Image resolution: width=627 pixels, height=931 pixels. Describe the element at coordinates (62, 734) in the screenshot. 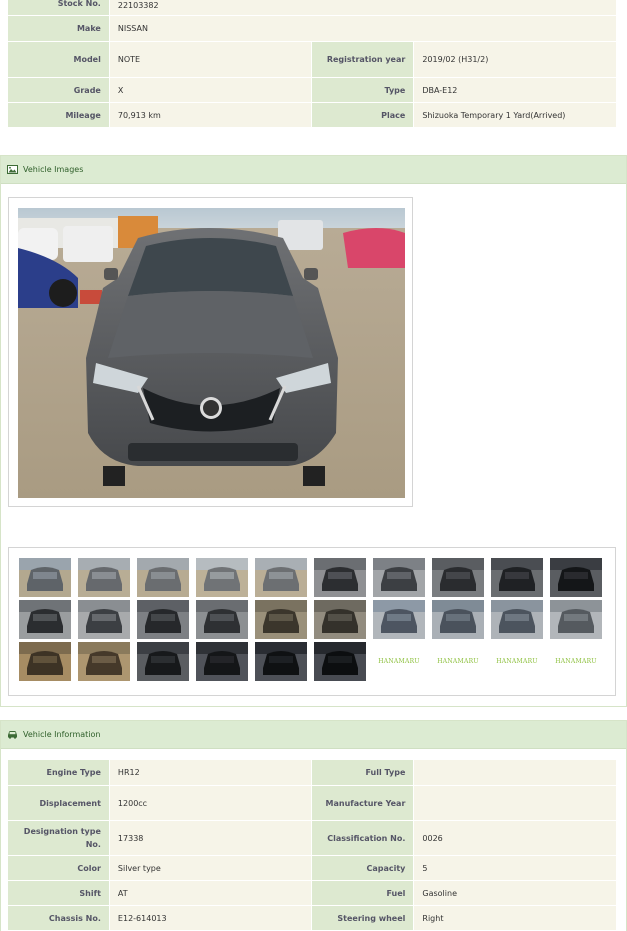

I see `vehicle-information-title: Vehicle Information` at that location.